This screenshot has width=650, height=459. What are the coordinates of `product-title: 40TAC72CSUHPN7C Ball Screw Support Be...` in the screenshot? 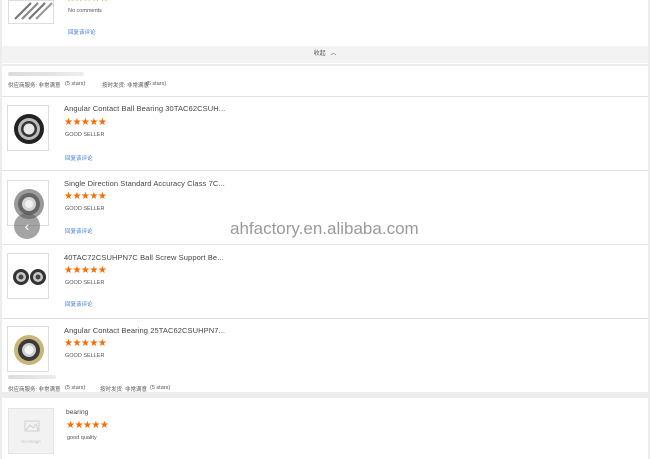 It's located at (144, 257).